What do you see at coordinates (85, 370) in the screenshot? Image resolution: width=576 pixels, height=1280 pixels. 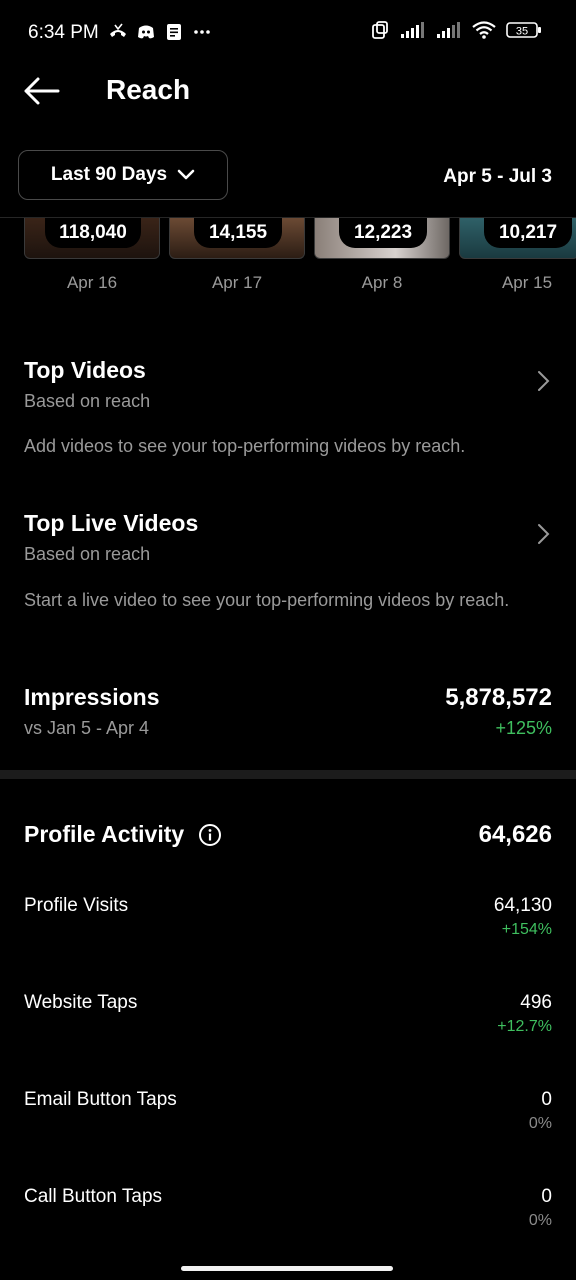 I see `top-videos-title: Top Videos` at bounding box center [85, 370].